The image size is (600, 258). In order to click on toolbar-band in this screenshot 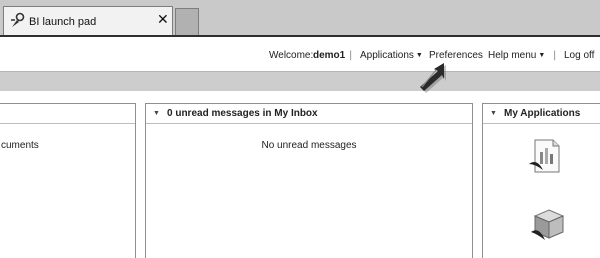, I will do `click(300, 81)`.